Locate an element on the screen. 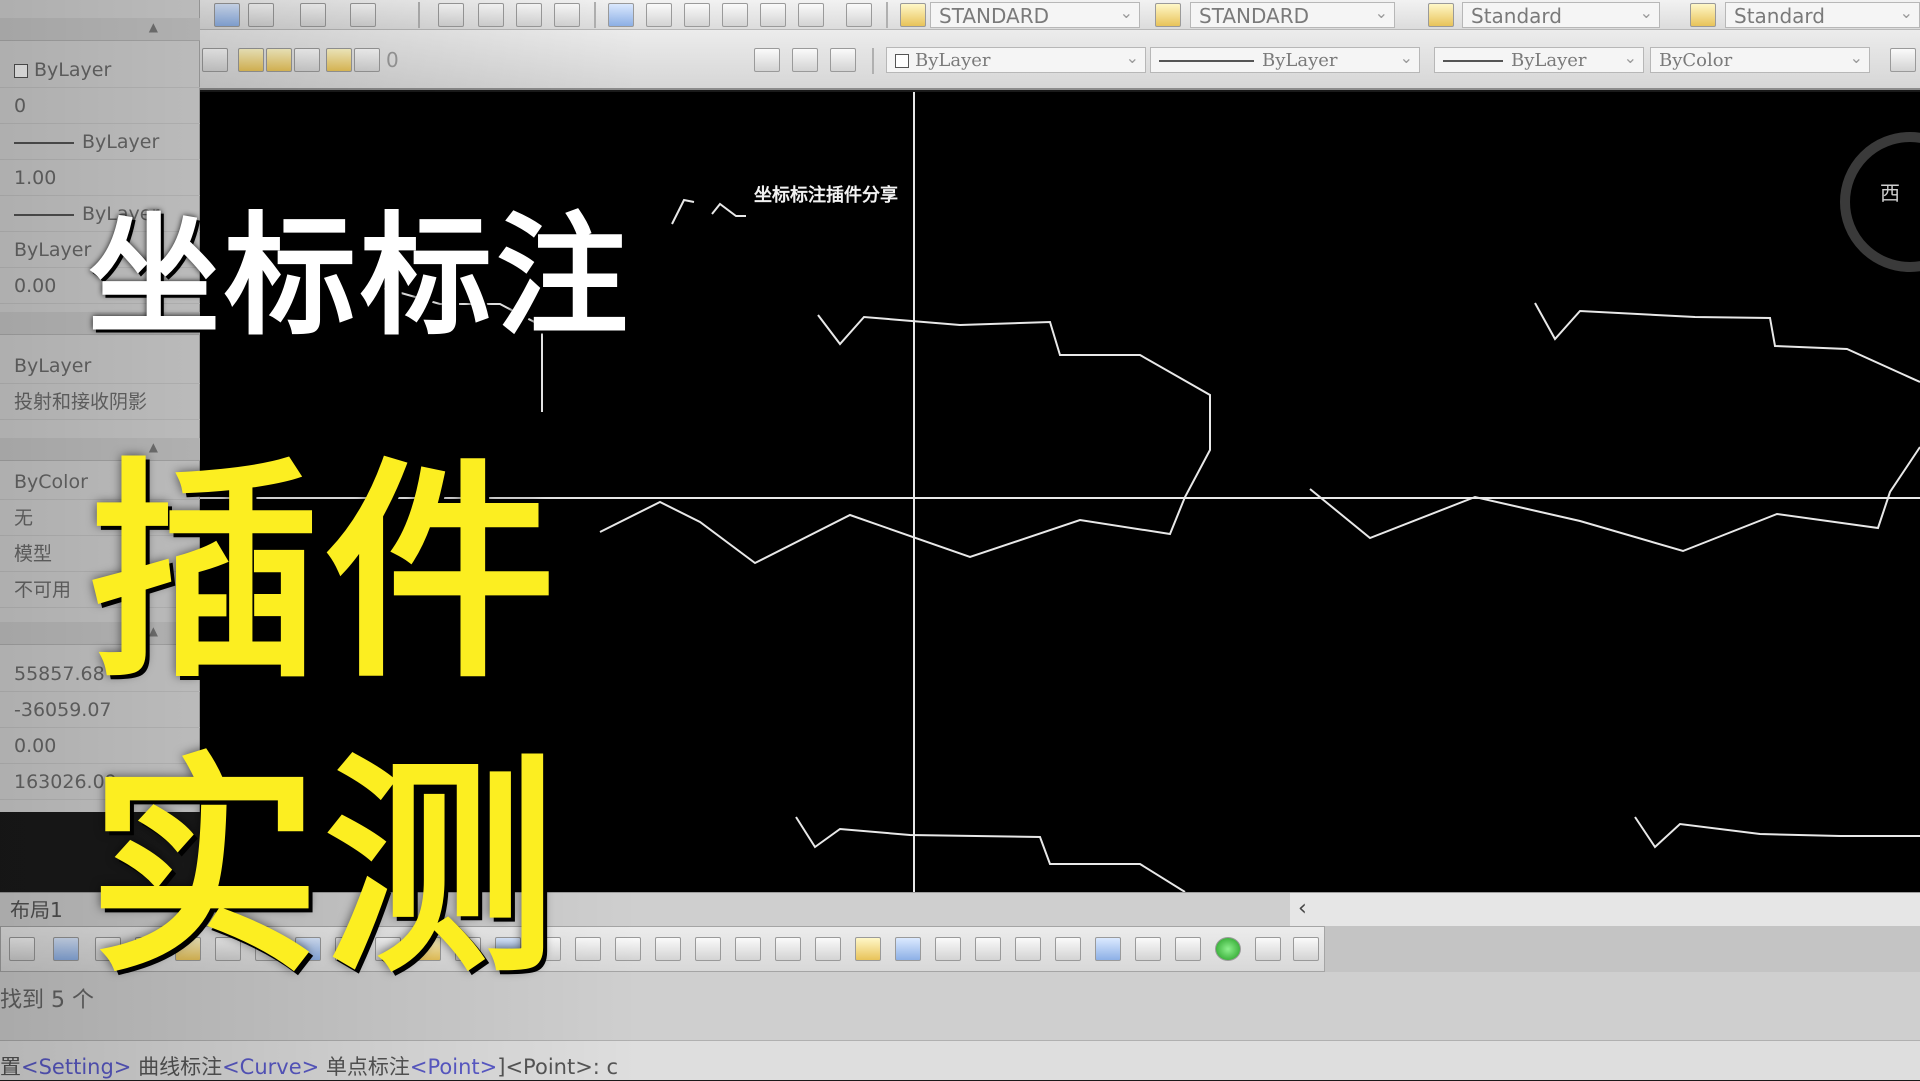 Image resolution: width=1920 pixels, height=1081 pixels. property-linetype: ByLayer is located at coordinates (100, 142).